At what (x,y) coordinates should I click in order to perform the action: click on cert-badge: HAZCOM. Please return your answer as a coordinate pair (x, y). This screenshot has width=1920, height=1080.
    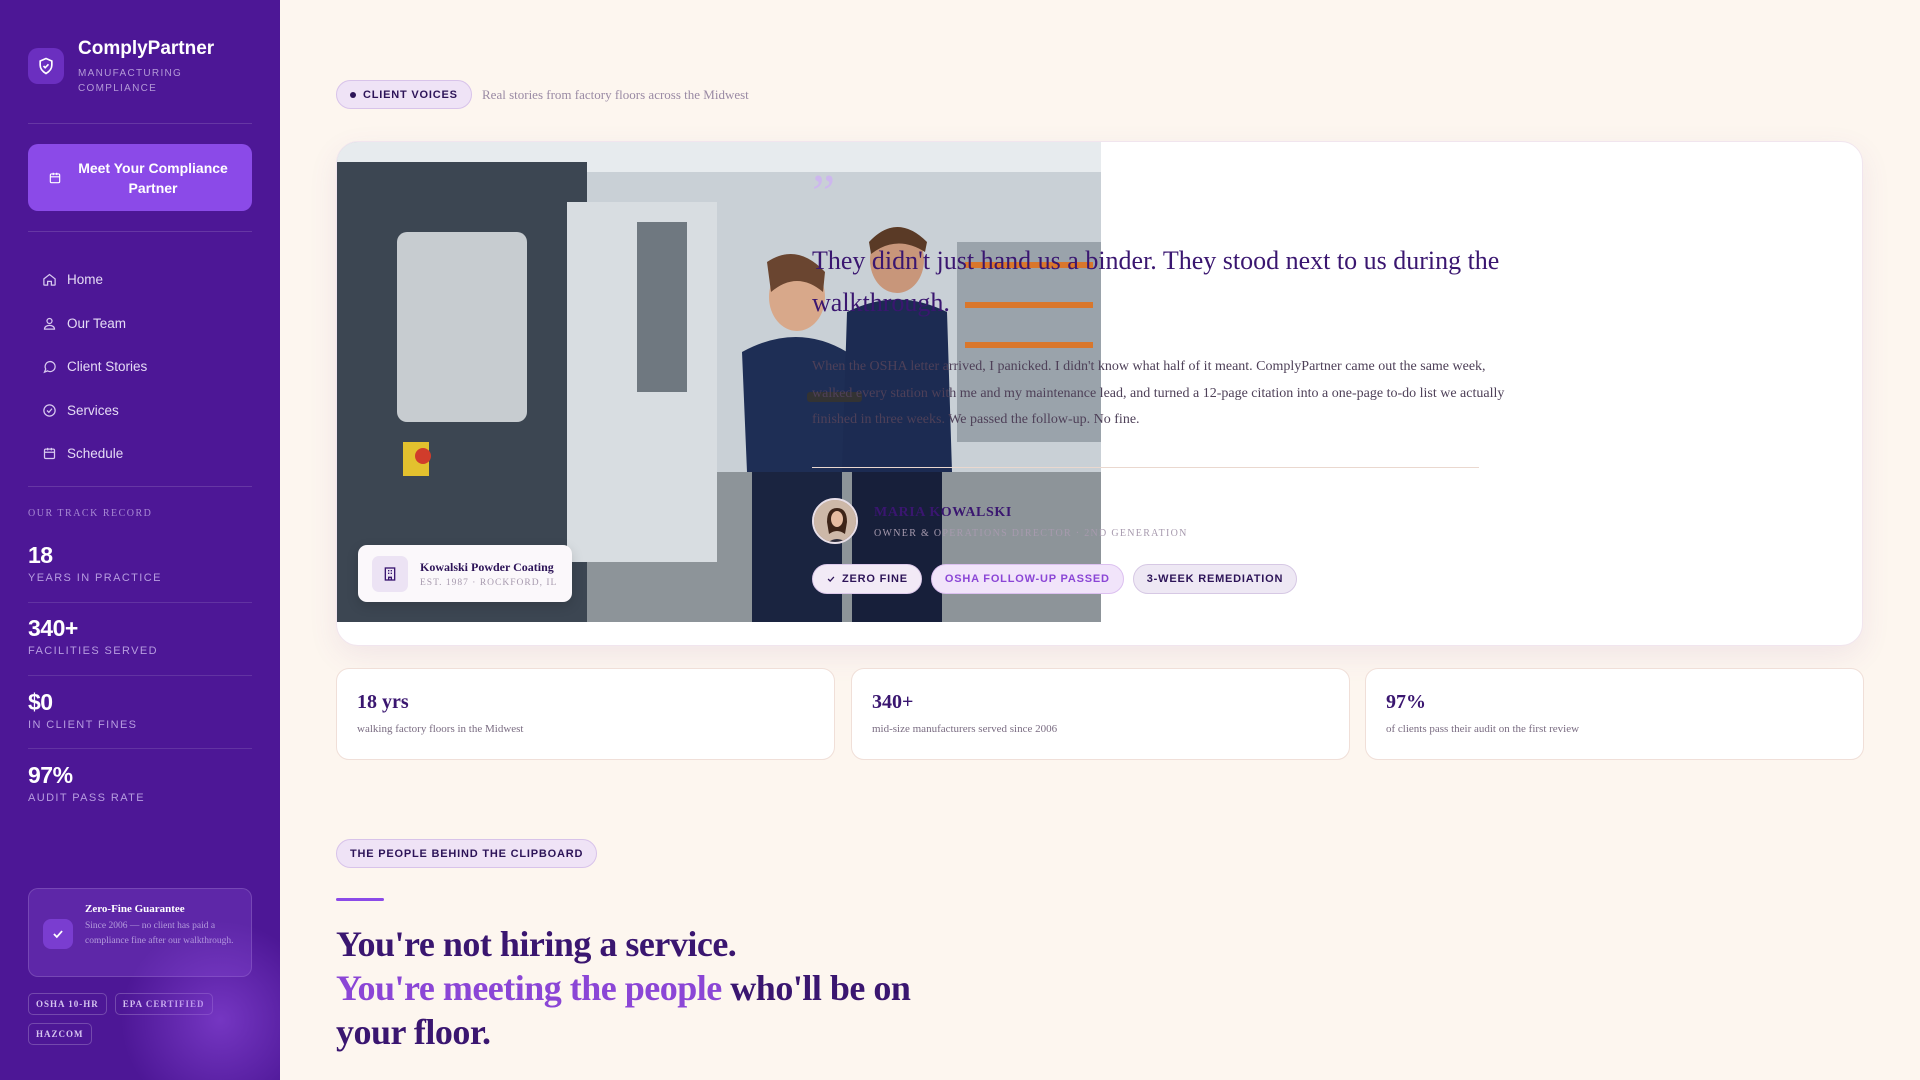
    Looking at the image, I should click on (60, 1034).